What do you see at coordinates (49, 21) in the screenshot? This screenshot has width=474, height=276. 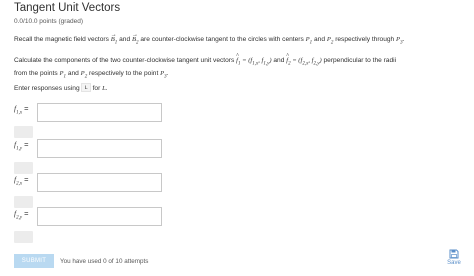 I see `points-label: 0.0/10.0 points (graded)` at bounding box center [49, 21].